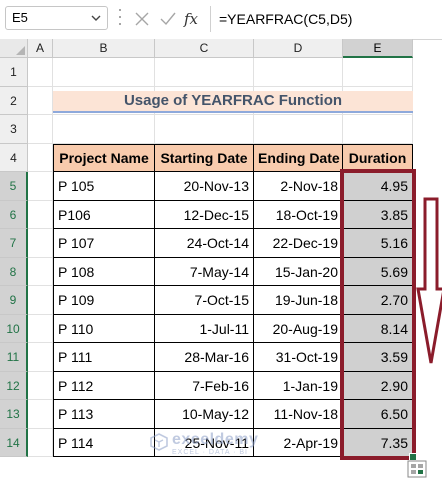 The height and width of the screenshot is (478, 442). Describe the element at coordinates (298, 243) in the screenshot. I see `ending-date-cell: 22-Dec-19` at that location.